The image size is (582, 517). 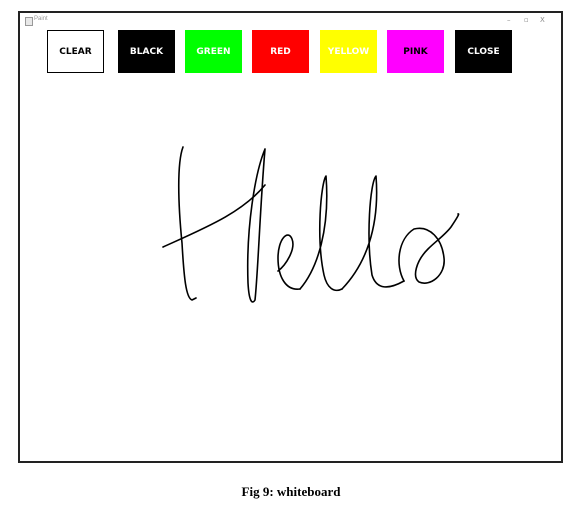 What do you see at coordinates (321, 233) in the screenshot?
I see `stroke-l1` at bounding box center [321, 233].